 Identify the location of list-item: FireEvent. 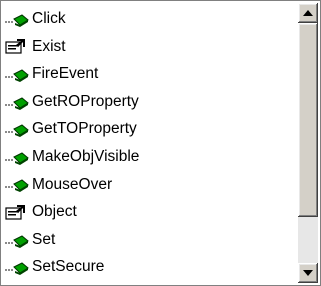
(150, 74).